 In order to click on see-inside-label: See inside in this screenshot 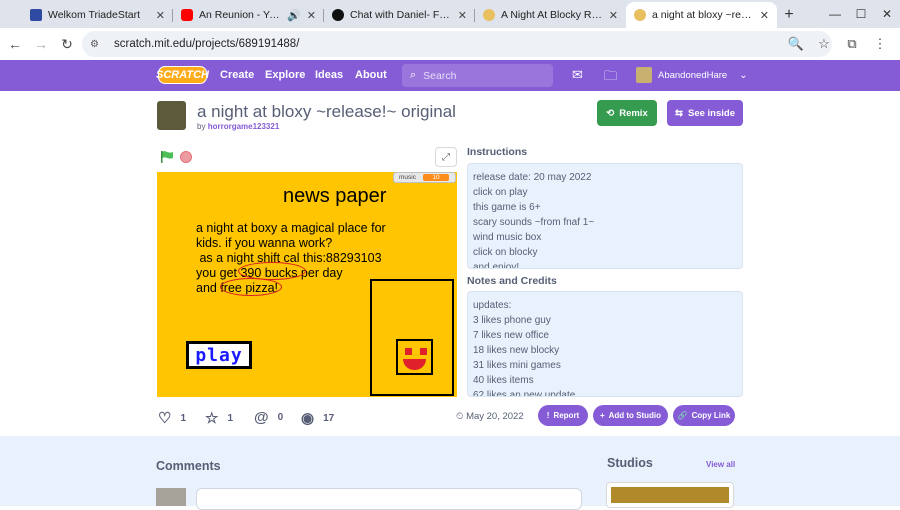, I will do `click(711, 113)`.